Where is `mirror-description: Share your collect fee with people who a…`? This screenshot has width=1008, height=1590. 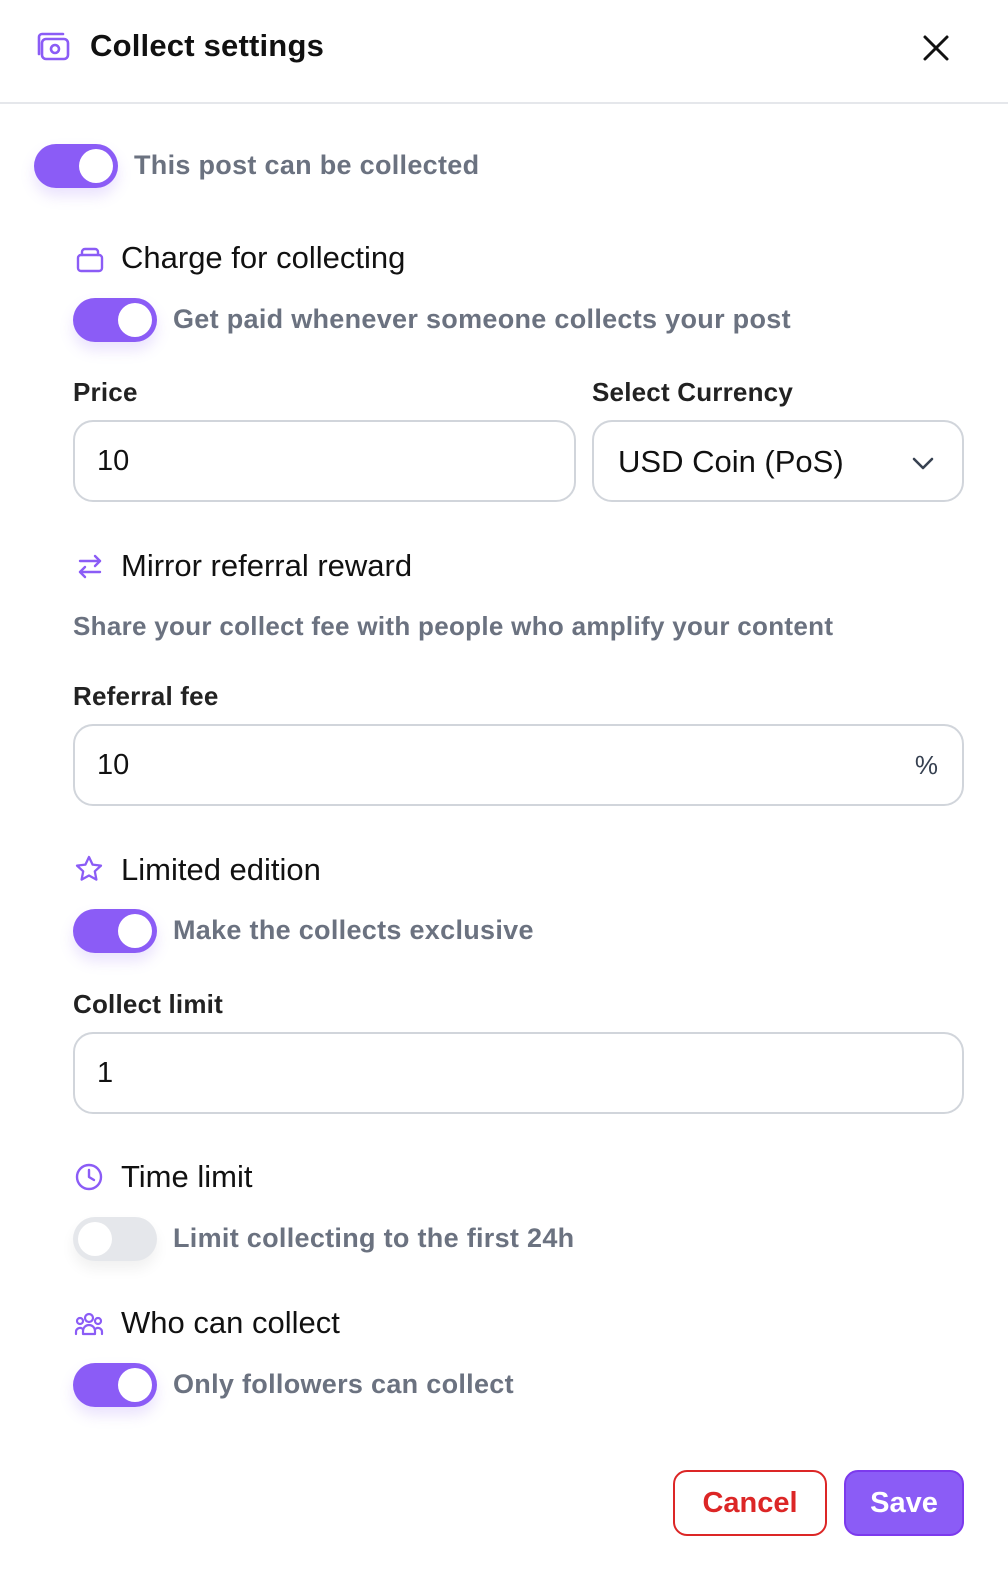 mirror-description: Share your collect fee with people who a… is located at coordinates (453, 626).